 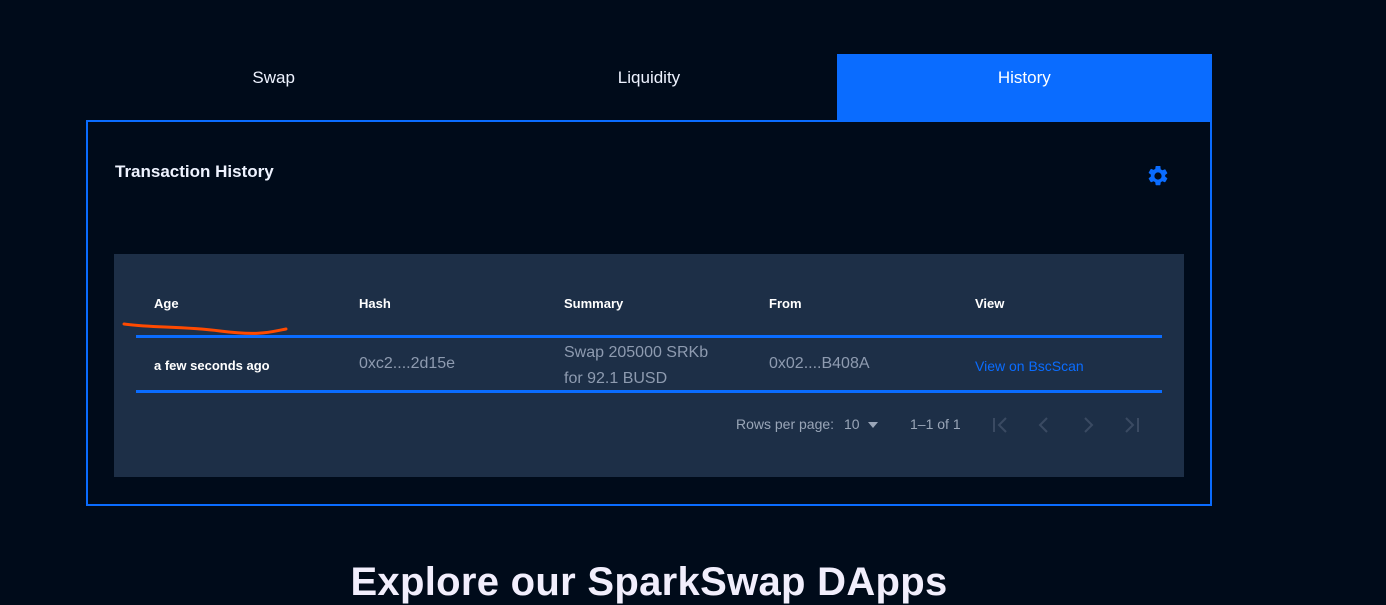 I want to click on row-hash: 0xc2....2d15e, so click(x=407, y=363).